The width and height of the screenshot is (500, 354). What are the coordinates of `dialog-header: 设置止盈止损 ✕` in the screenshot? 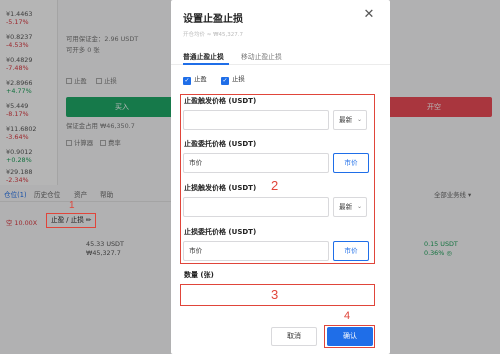 It's located at (280, 15).